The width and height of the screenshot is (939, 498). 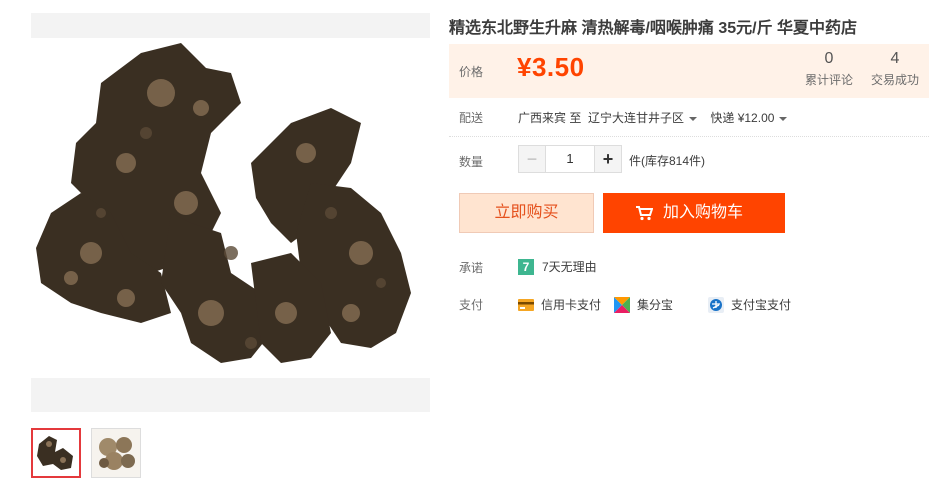 What do you see at coordinates (716, 304) in the screenshot?
I see `alipay-icon` at bounding box center [716, 304].